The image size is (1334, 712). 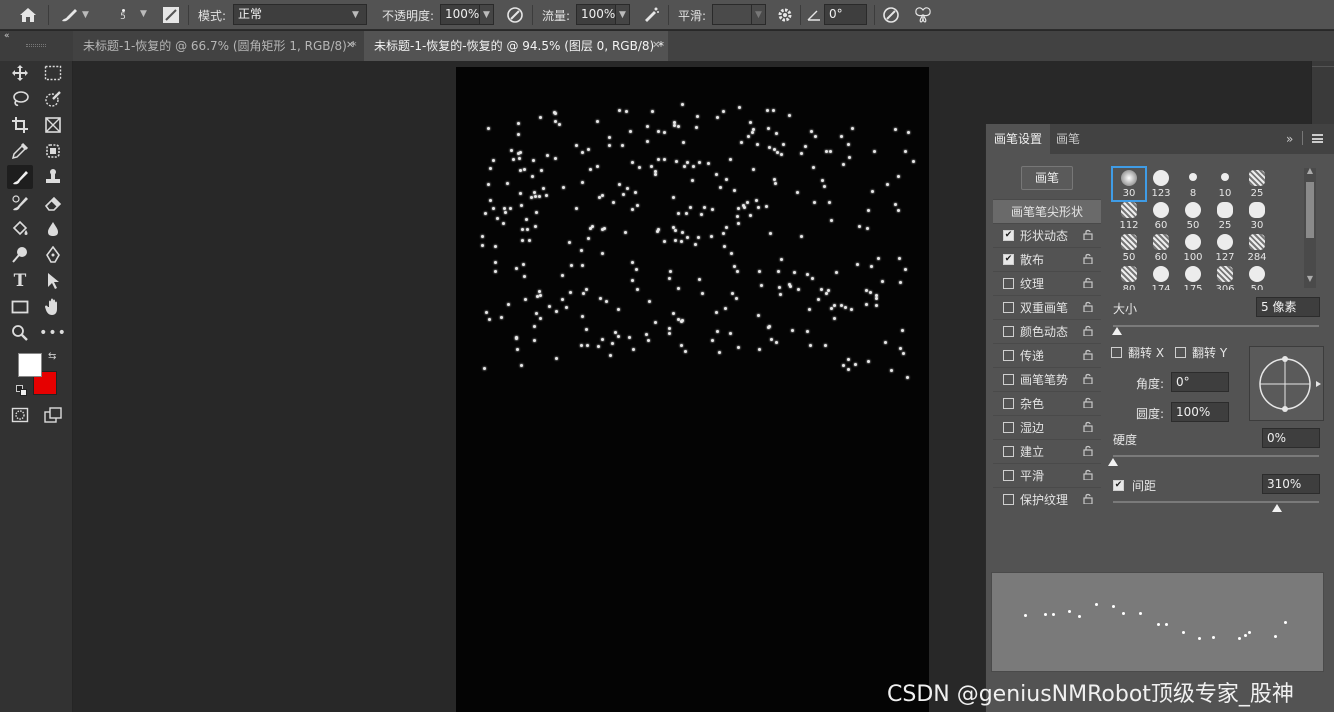 What do you see at coordinates (300, 14) in the screenshot?
I see `mode-select: 正常` at bounding box center [300, 14].